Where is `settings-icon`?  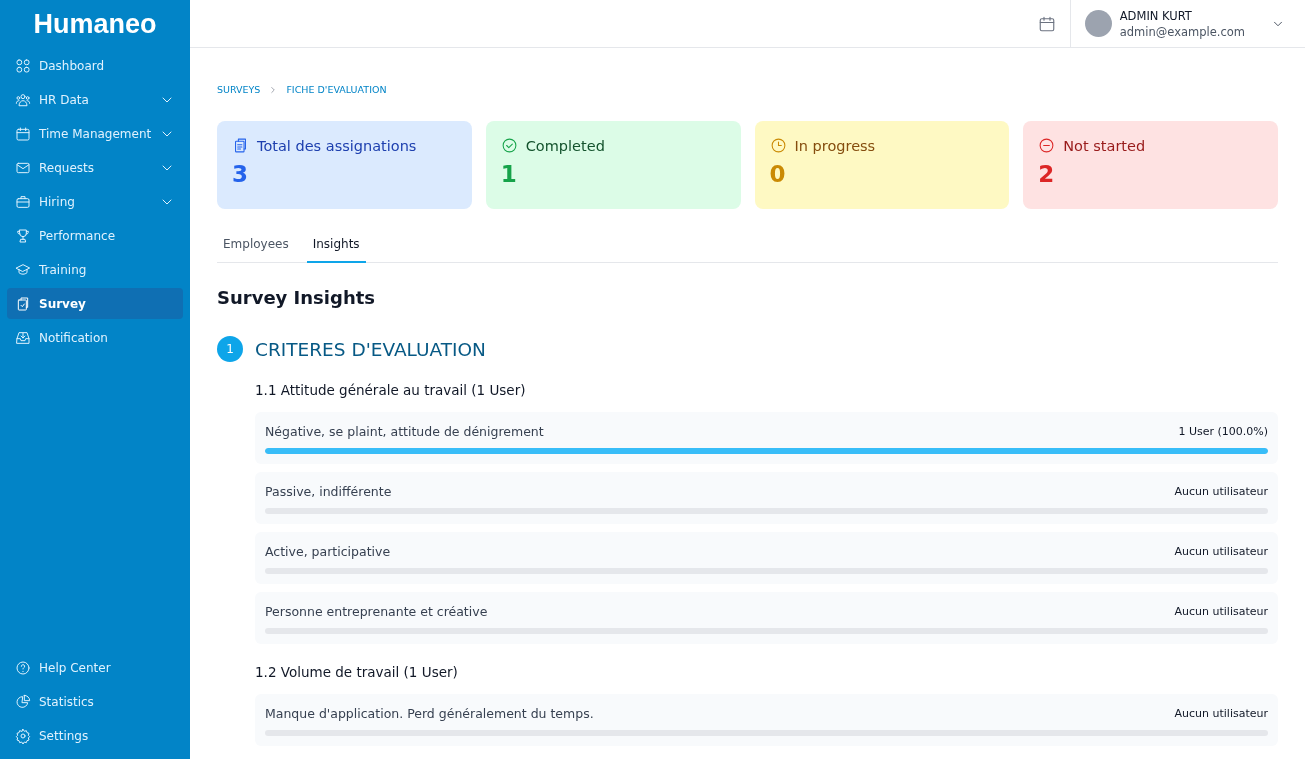 settings-icon is located at coordinates (23, 735).